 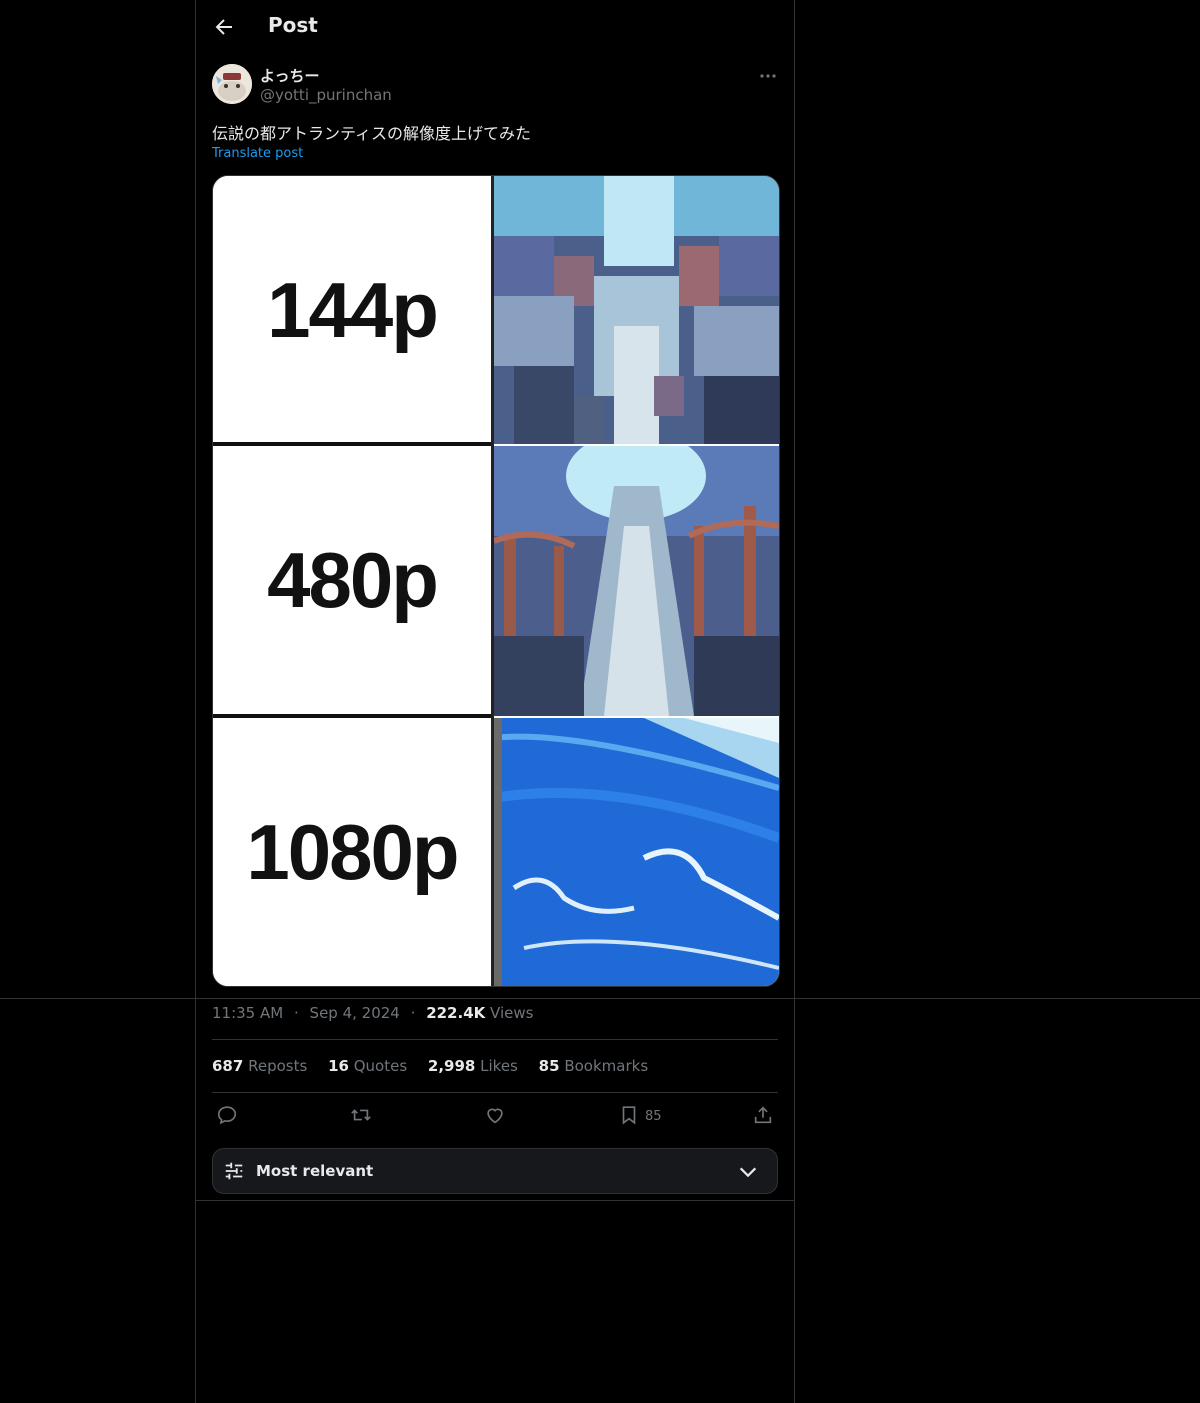 What do you see at coordinates (636, 852) in the screenshot?
I see `ocean-image` at bounding box center [636, 852].